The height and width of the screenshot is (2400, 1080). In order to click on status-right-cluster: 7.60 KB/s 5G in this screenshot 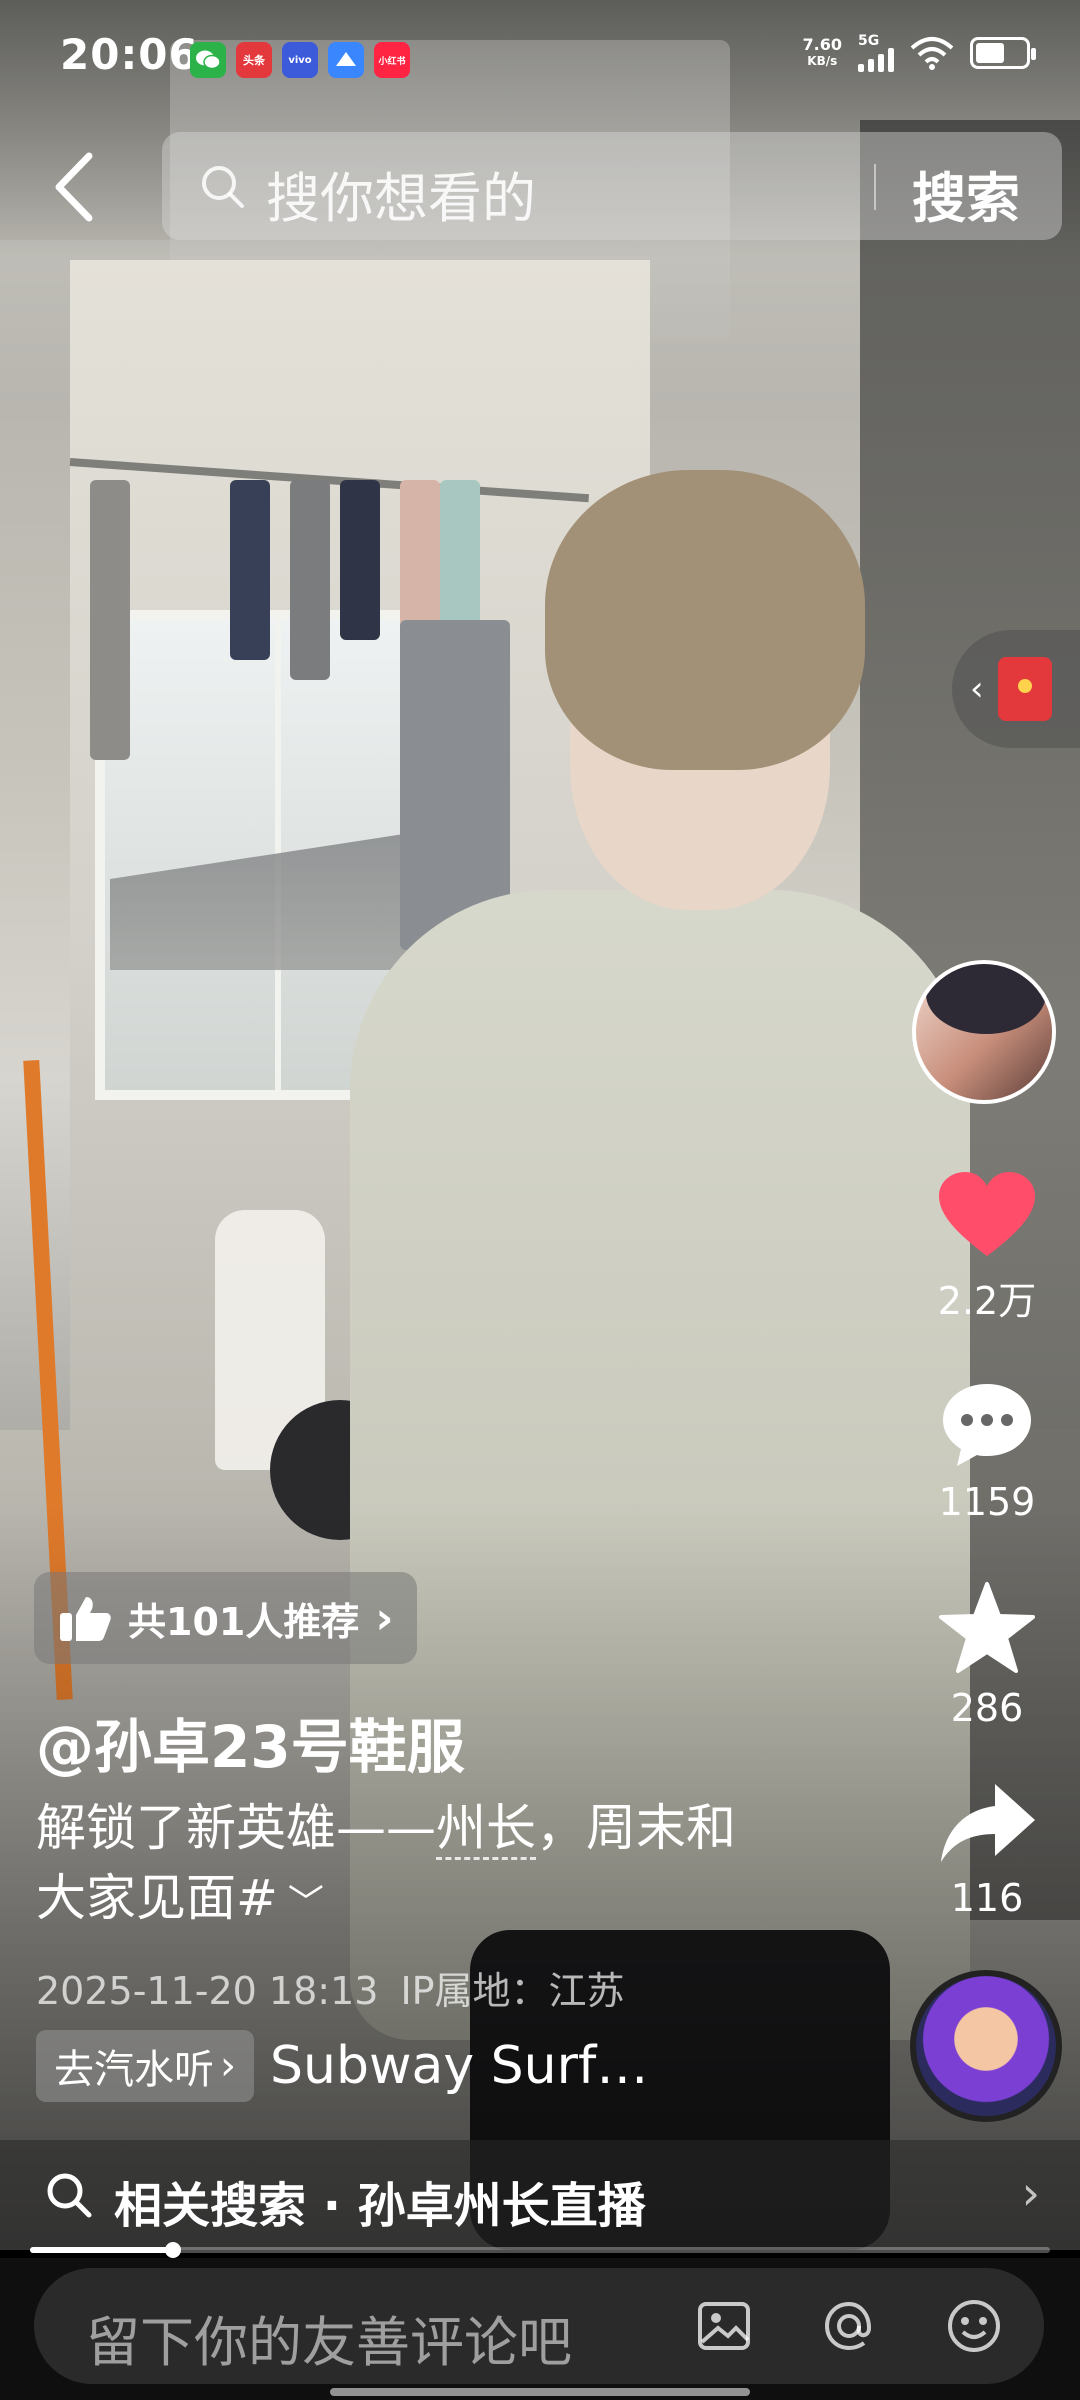, I will do `click(919, 53)`.